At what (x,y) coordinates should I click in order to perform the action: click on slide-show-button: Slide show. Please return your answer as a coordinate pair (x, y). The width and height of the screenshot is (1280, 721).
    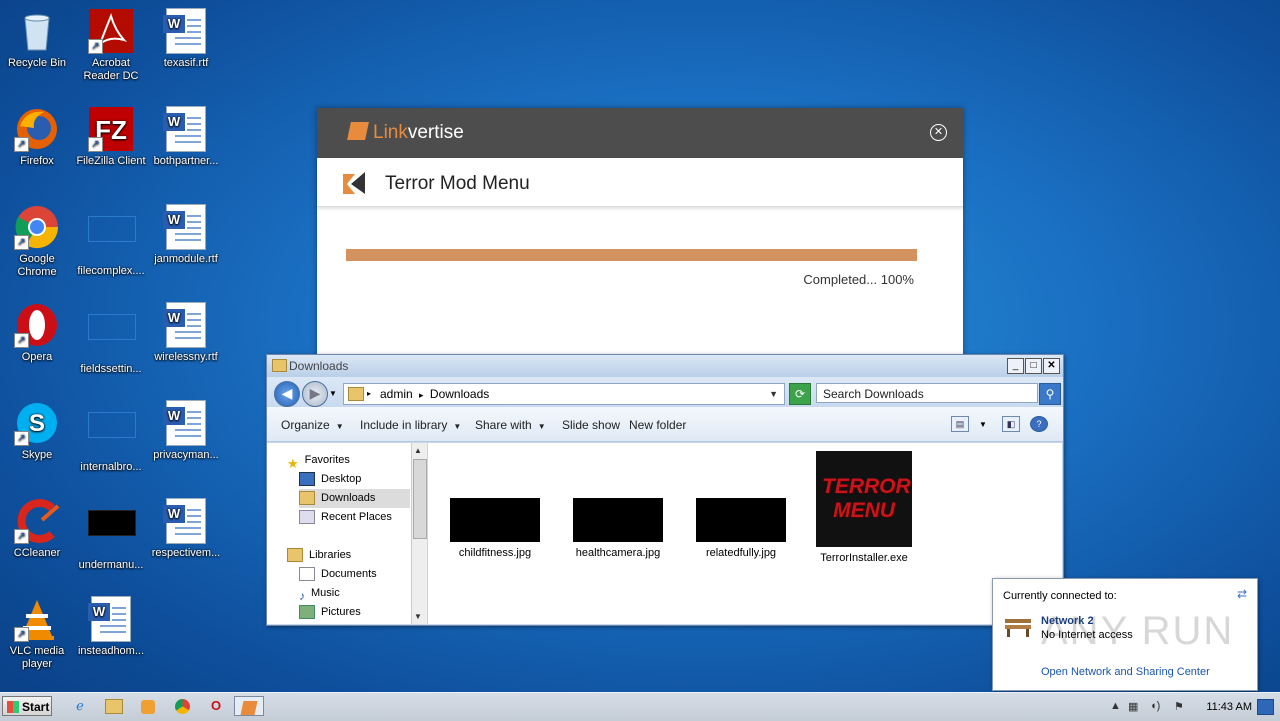
    Looking at the image, I should click on (591, 425).